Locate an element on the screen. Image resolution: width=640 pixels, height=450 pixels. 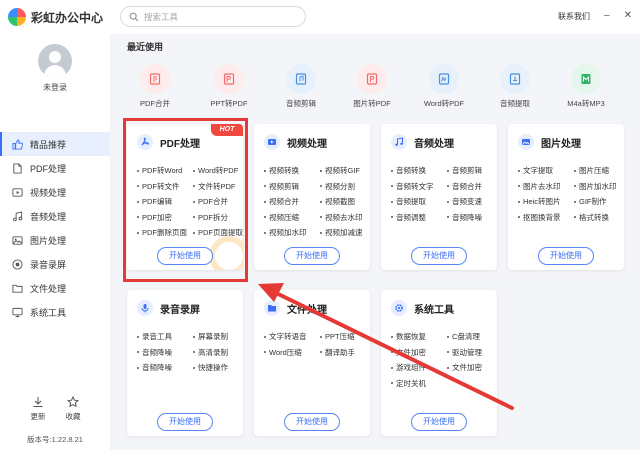
recent-item-audio-cut: 音频剪辑 is located at coordinates (301, 86).